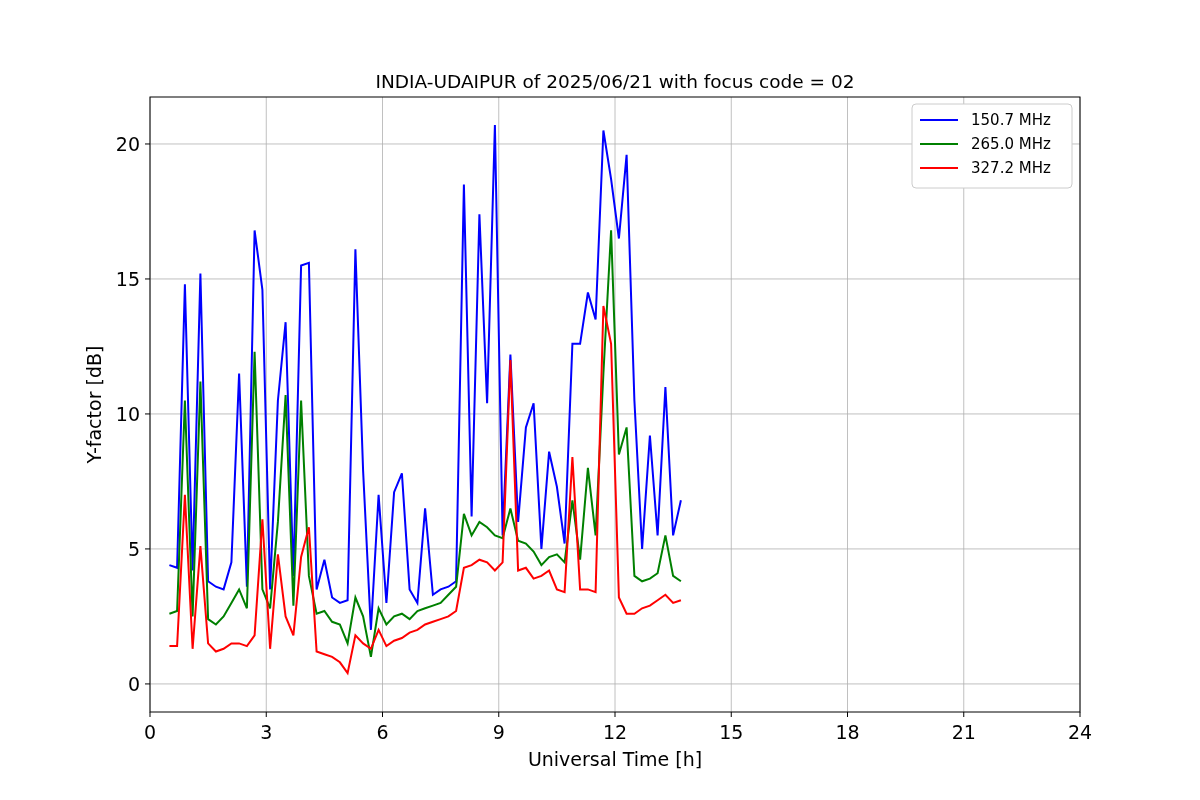  Describe the element at coordinates (963, 732) in the screenshot. I see `tick-label: 21` at that location.